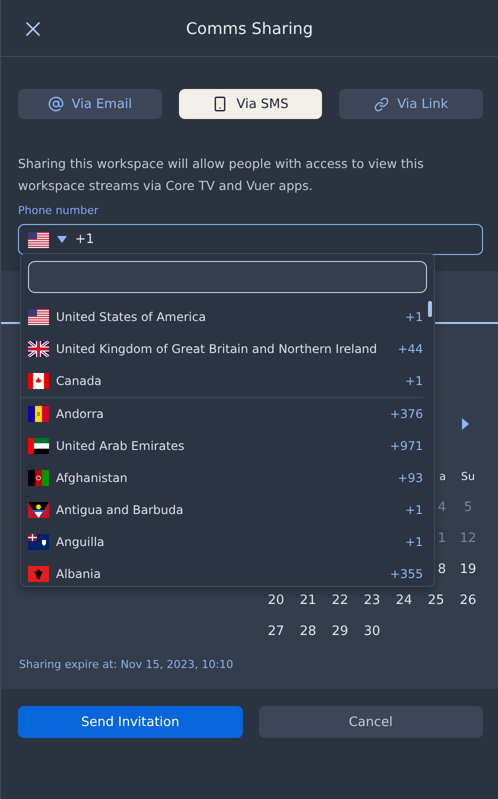 This screenshot has height=799, width=498. Describe the element at coordinates (340, 600) in the screenshot. I see `calendar-day: 22` at that location.